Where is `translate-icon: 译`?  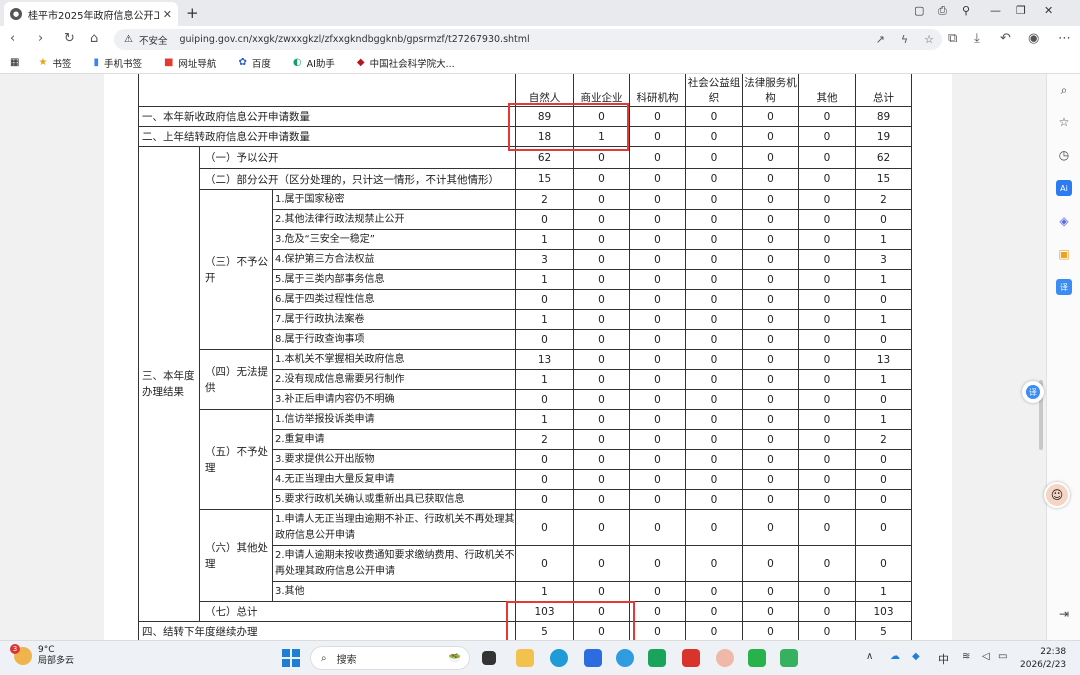
translate-icon: 译 is located at coordinates (1033, 392).